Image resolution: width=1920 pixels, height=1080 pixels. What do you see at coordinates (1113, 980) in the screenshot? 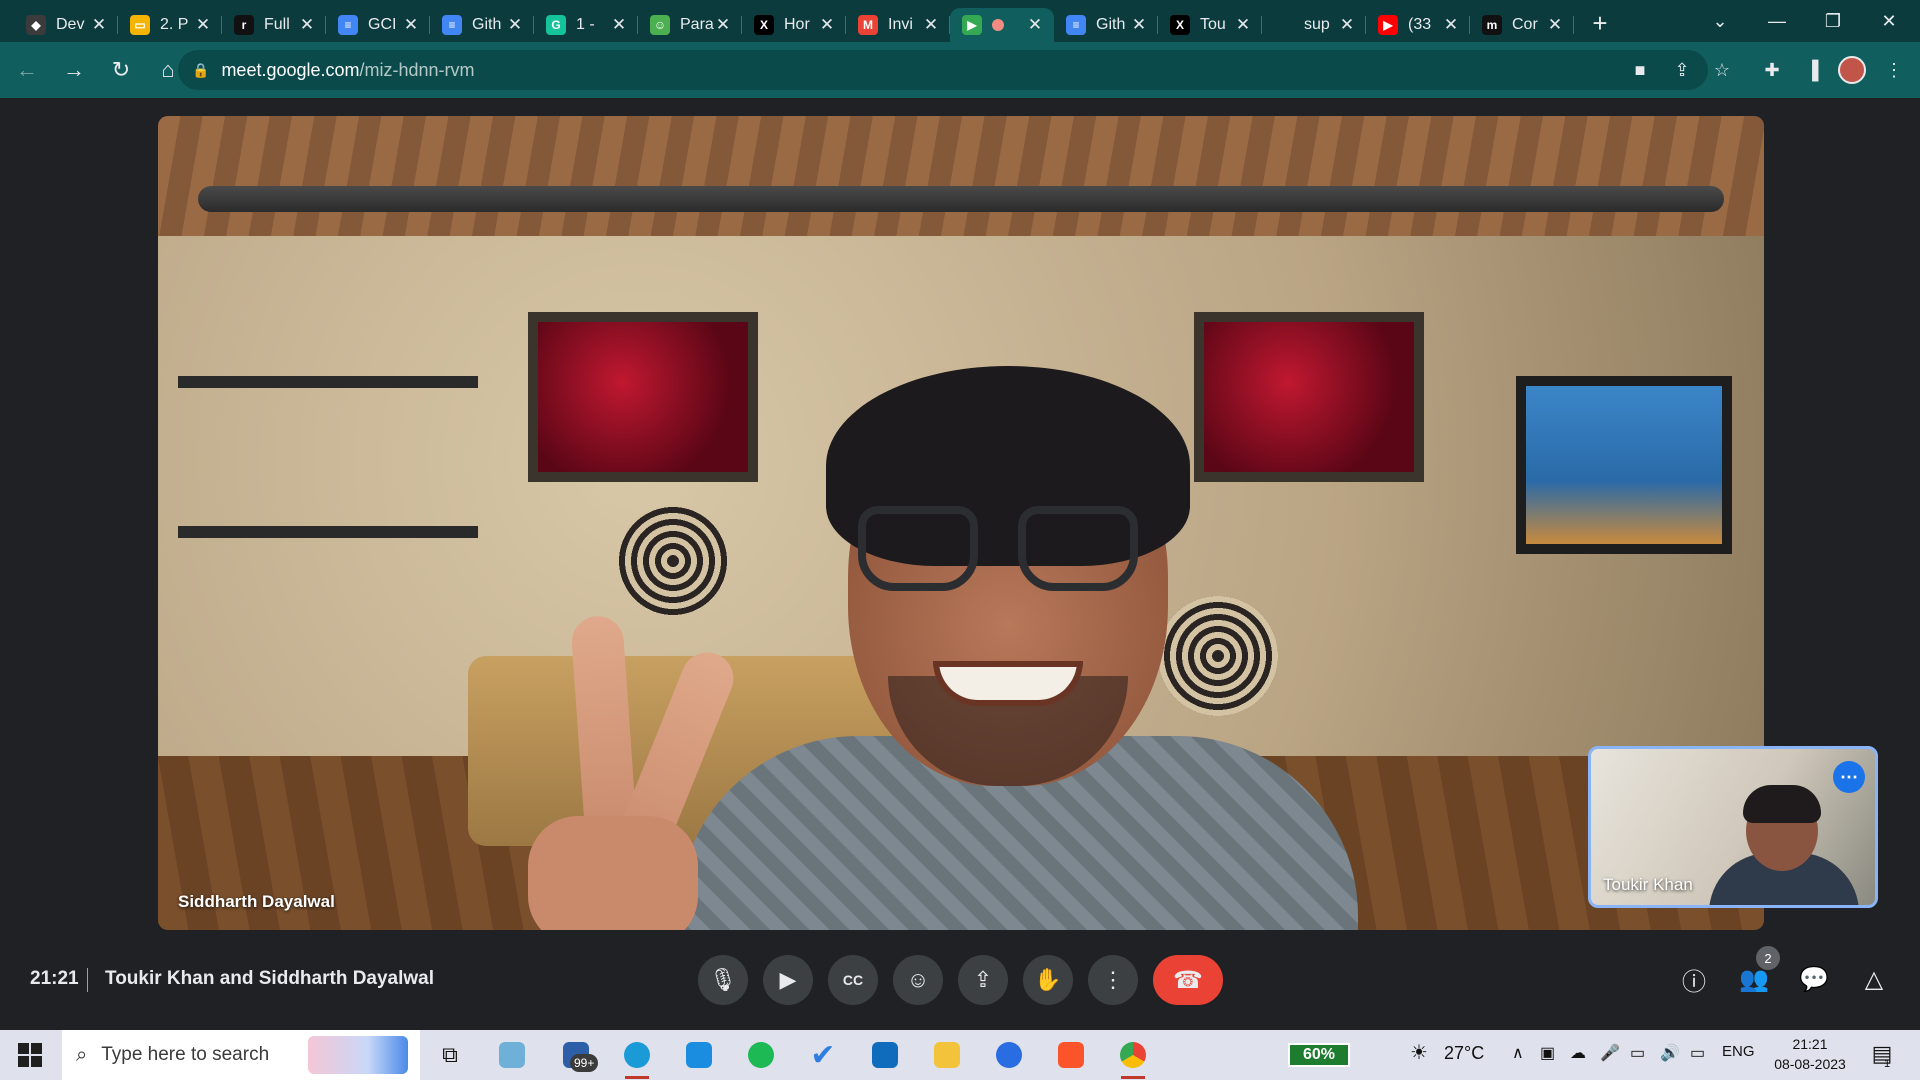
I see `more-options-button: ⋮` at bounding box center [1113, 980].